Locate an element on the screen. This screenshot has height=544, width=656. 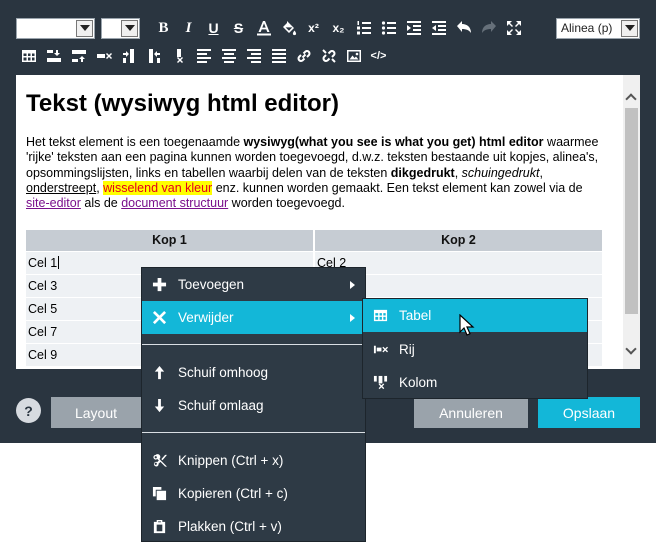
column-delete-icon is located at coordinates (179, 56).